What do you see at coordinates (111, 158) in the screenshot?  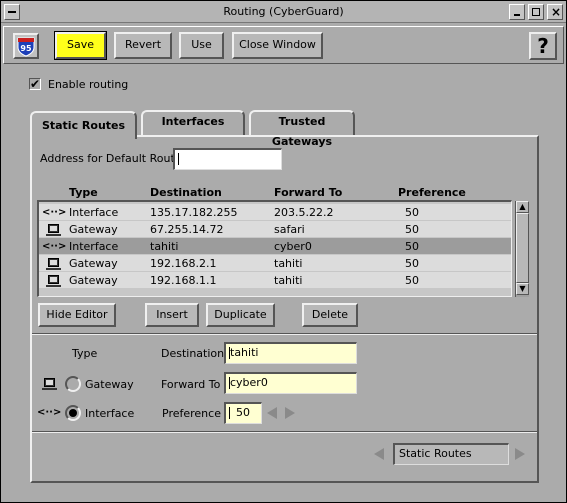 I see `default-route-label: Address for Default Route` at bounding box center [111, 158].